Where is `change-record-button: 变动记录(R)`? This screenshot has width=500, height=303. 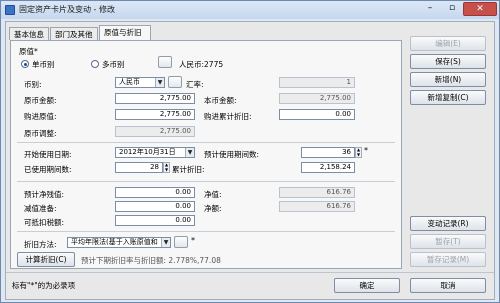
change-record-button: 变动记录(R) is located at coordinates (448, 223).